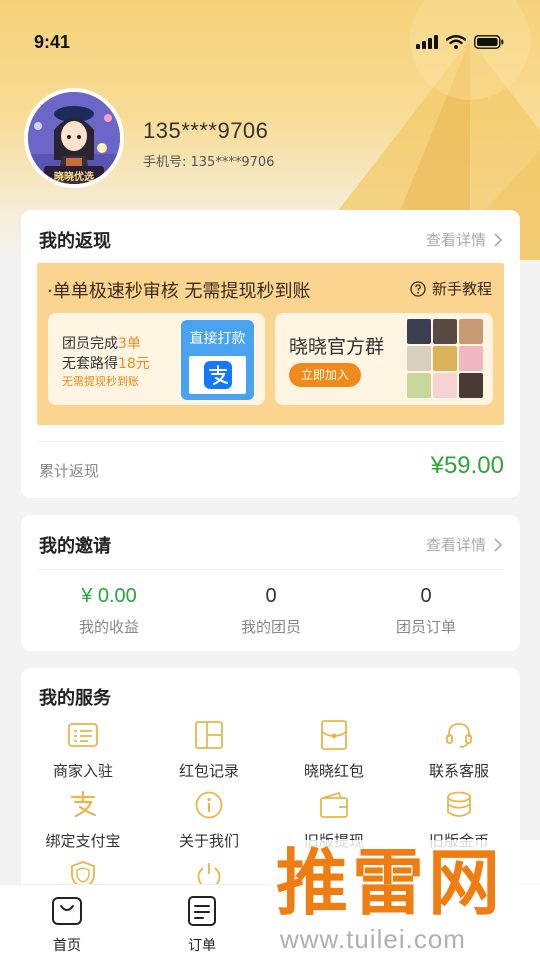  What do you see at coordinates (74, 177) in the screenshot?
I see `avatar-caption: 晓晓优选` at bounding box center [74, 177].